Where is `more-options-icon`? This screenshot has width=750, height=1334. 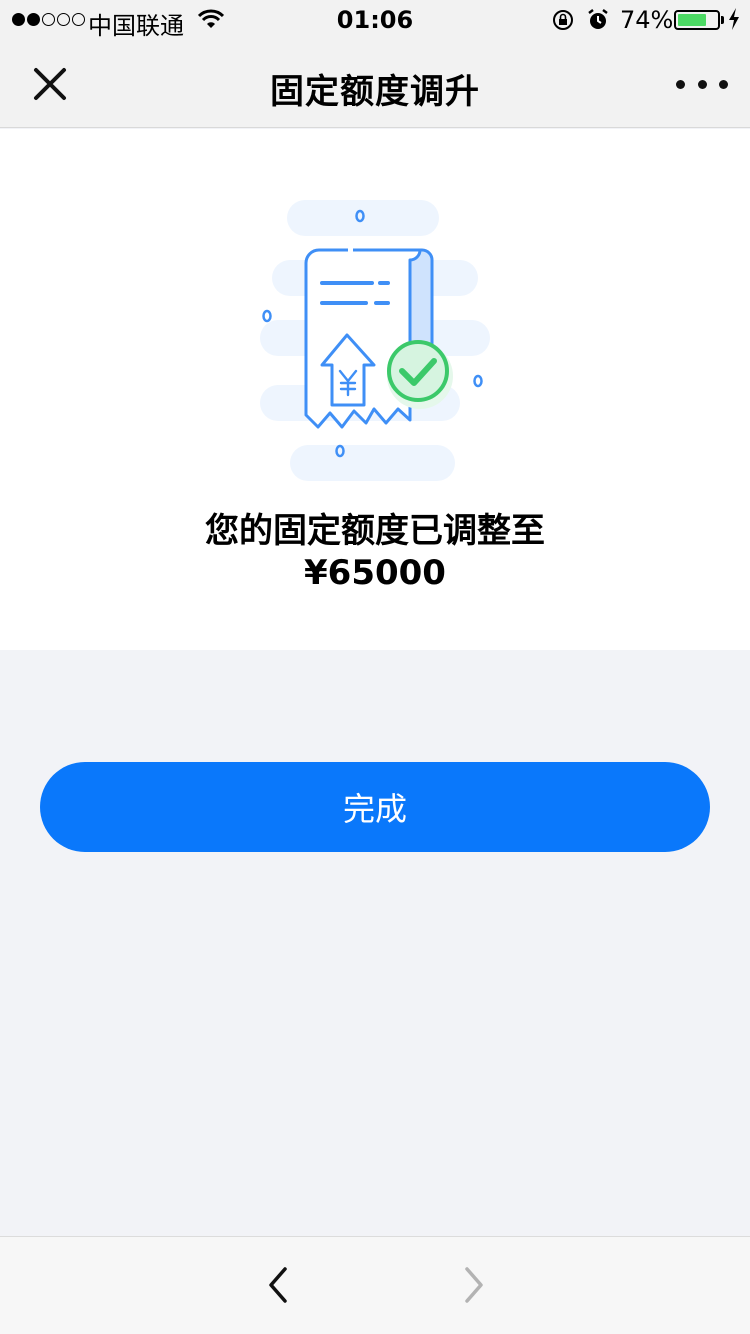
more-options-icon is located at coordinates (702, 84).